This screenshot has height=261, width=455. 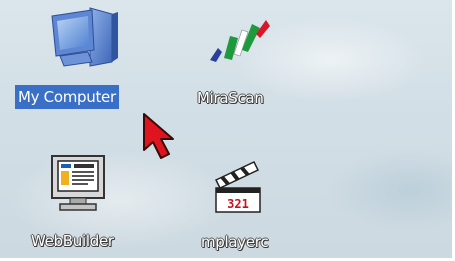 I want to click on icon-label-webbuilder: WebBuilder, so click(x=72, y=241).